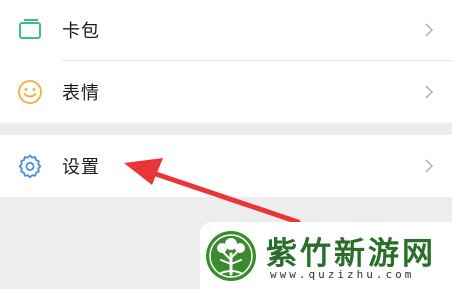 This screenshot has height=289, width=452. Describe the element at coordinates (351, 254) in the screenshot. I see `watermark-title: 紫竹新游网` at that location.